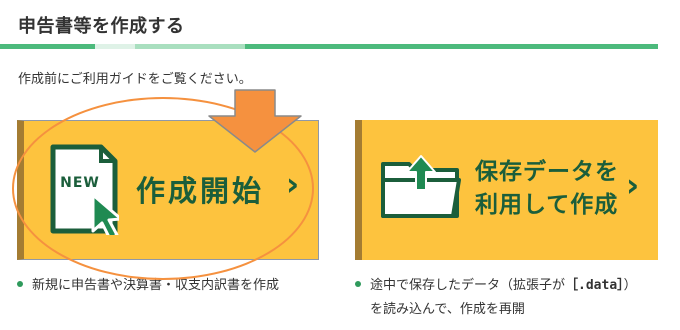 This screenshot has width=680, height=330. What do you see at coordinates (135, 79) in the screenshot?
I see `intro-text: 作成前にご利用ガイドをご覧ください。` at bounding box center [135, 79].